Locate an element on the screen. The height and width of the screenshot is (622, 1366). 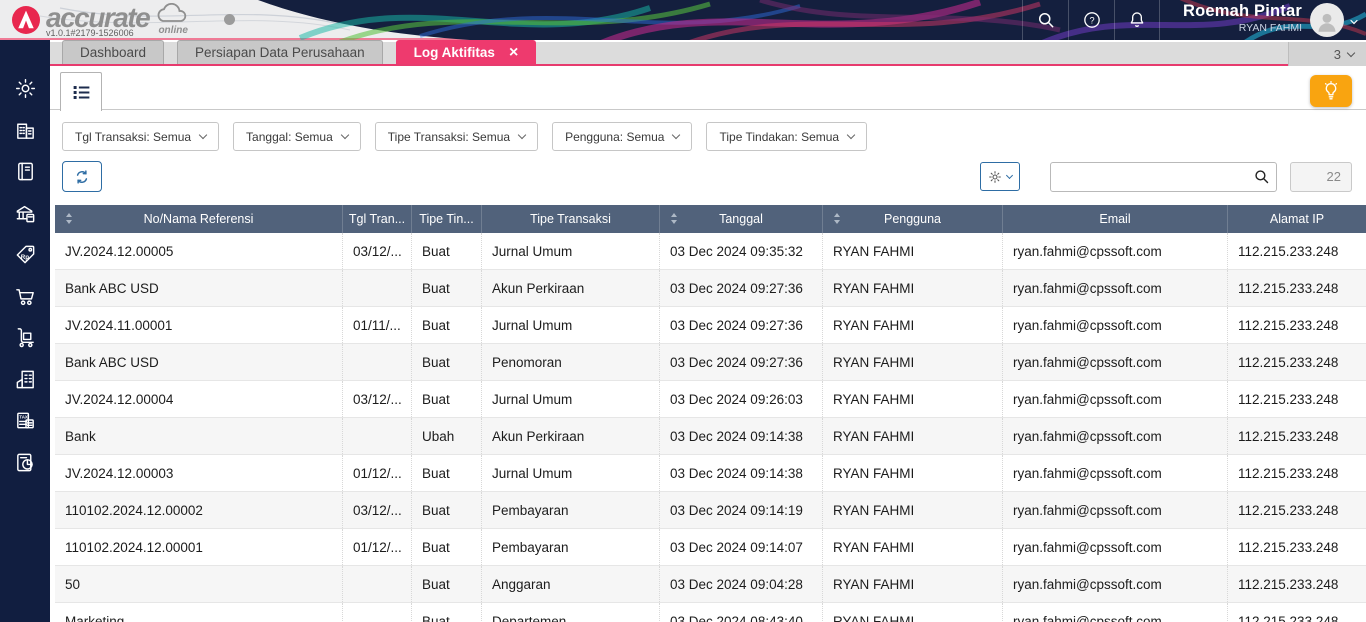
cell-no-nama-referensi: JV.2024.12.00005 is located at coordinates (199, 251).